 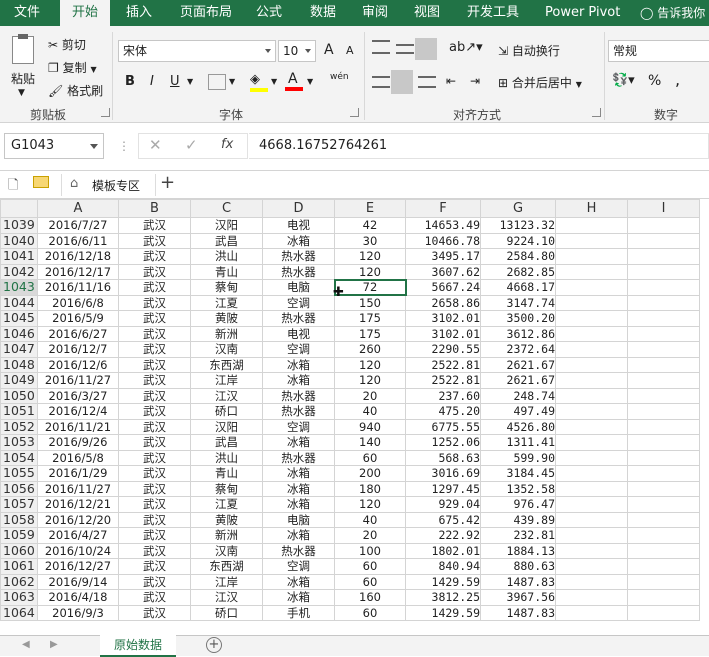 What do you see at coordinates (19, 380) in the screenshot?
I see `row-header: 1049` at bounding box center [19, 380].